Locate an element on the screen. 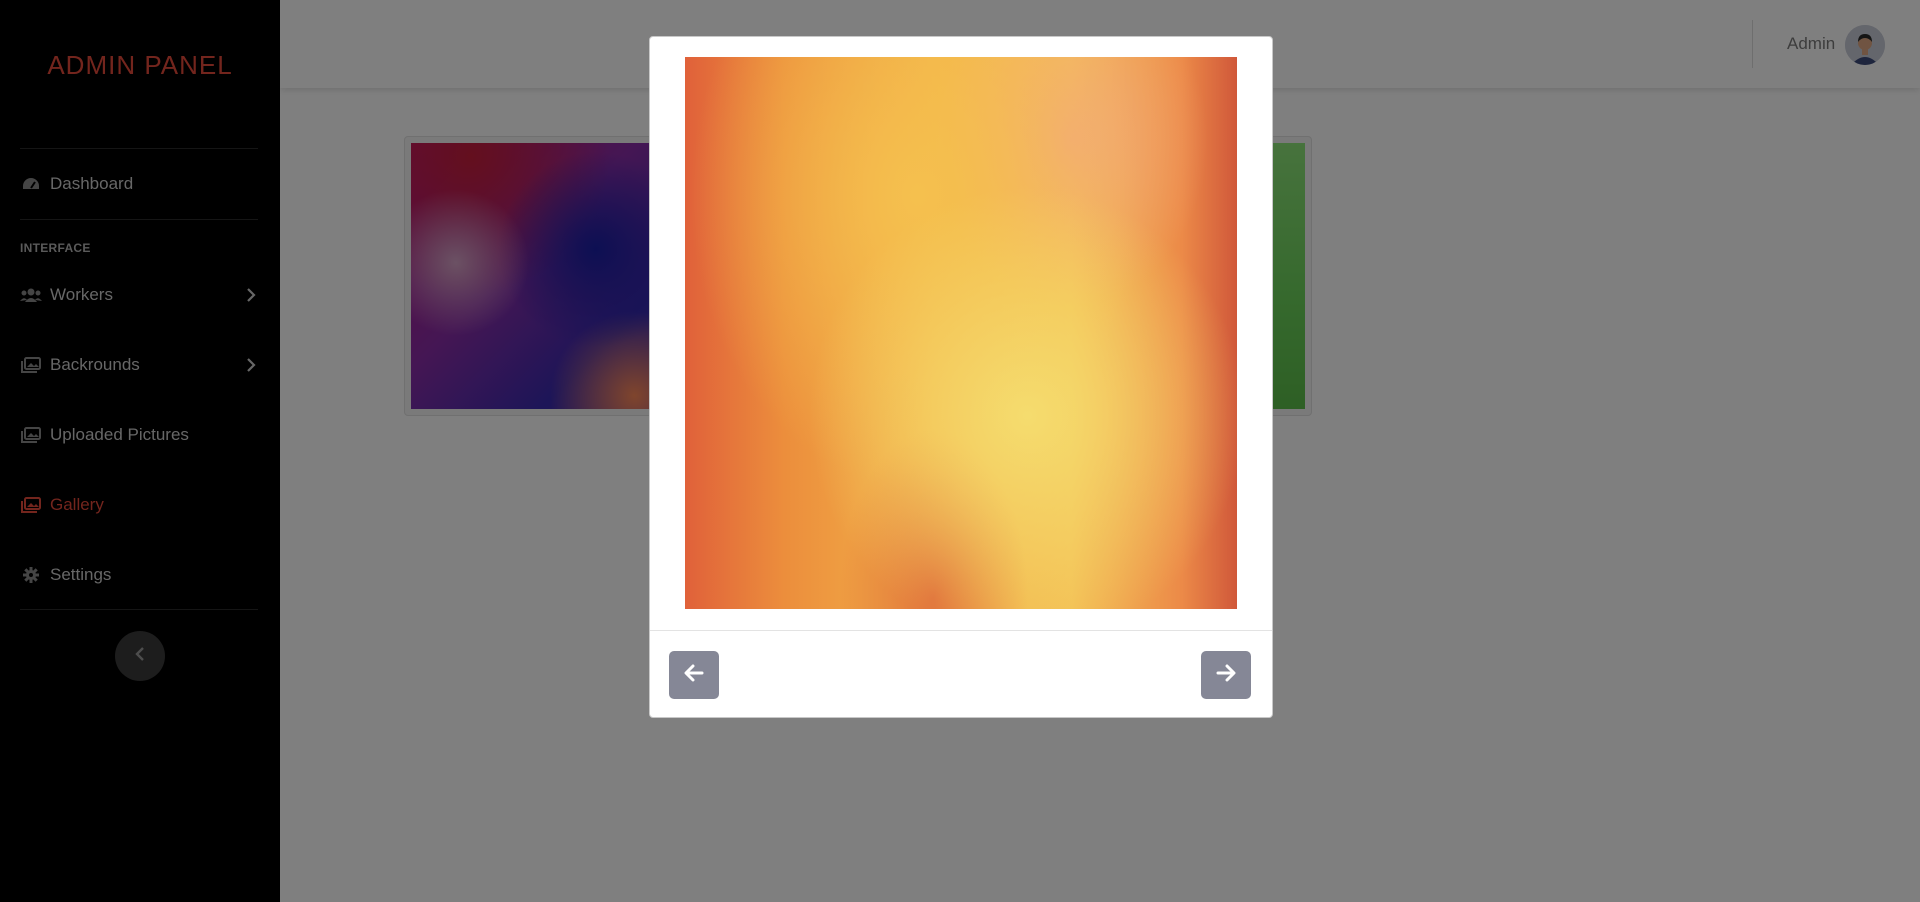 This screenshot has height=902, width=1920. modal-footer-divider is located at coordinates (961, 630).